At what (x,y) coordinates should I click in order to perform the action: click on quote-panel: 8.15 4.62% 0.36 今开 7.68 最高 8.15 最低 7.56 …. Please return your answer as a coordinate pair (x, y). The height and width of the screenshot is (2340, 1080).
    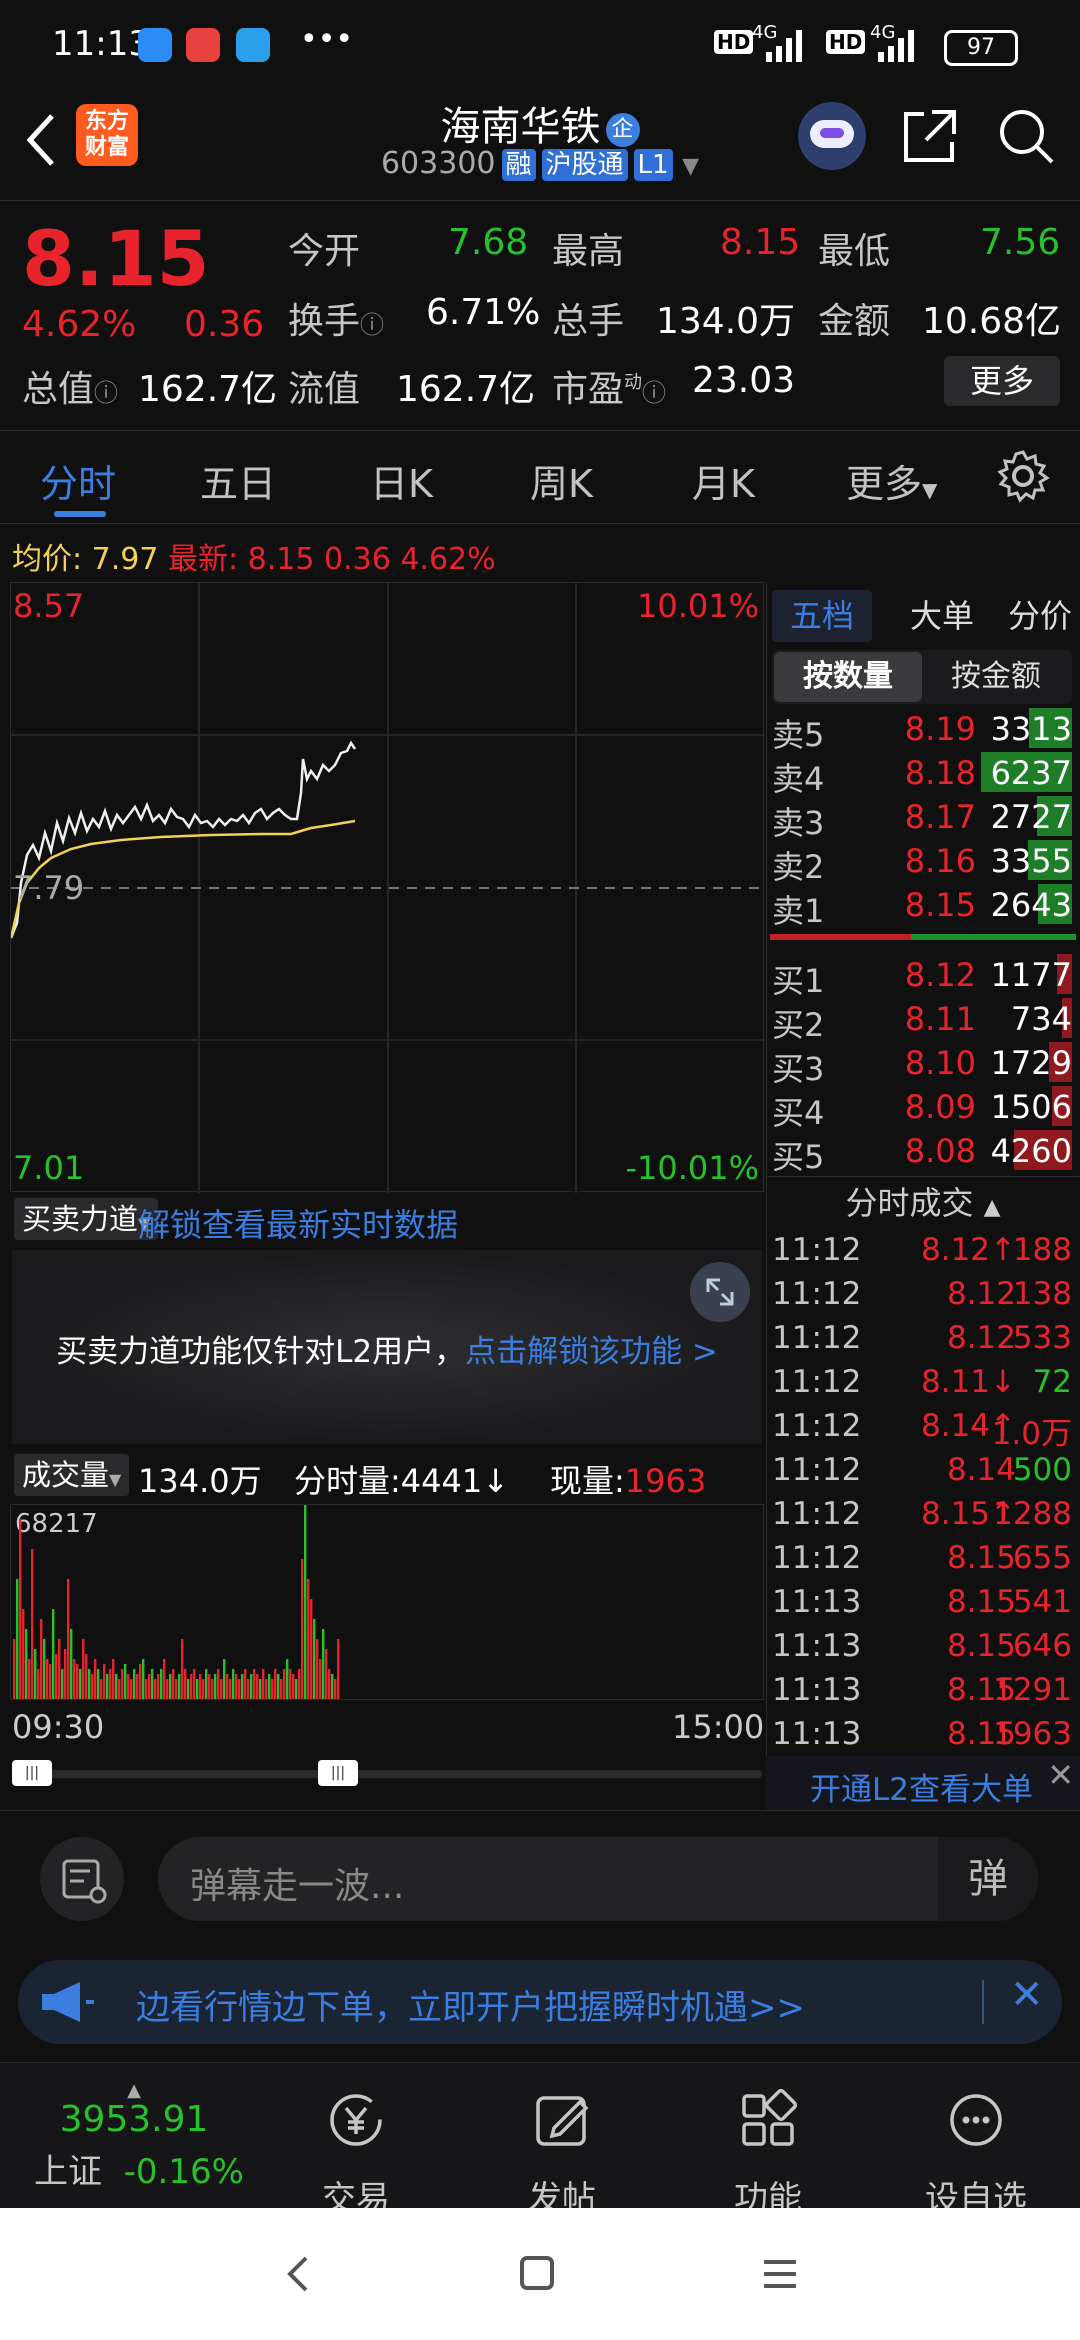
    Looking at the image, I should click on (540, 315).